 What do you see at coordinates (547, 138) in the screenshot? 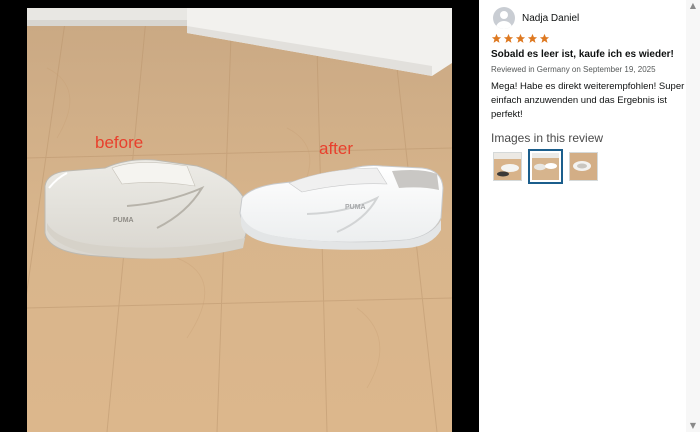
I see `images-heading: Images in this review` at bounding box center [547, 138].